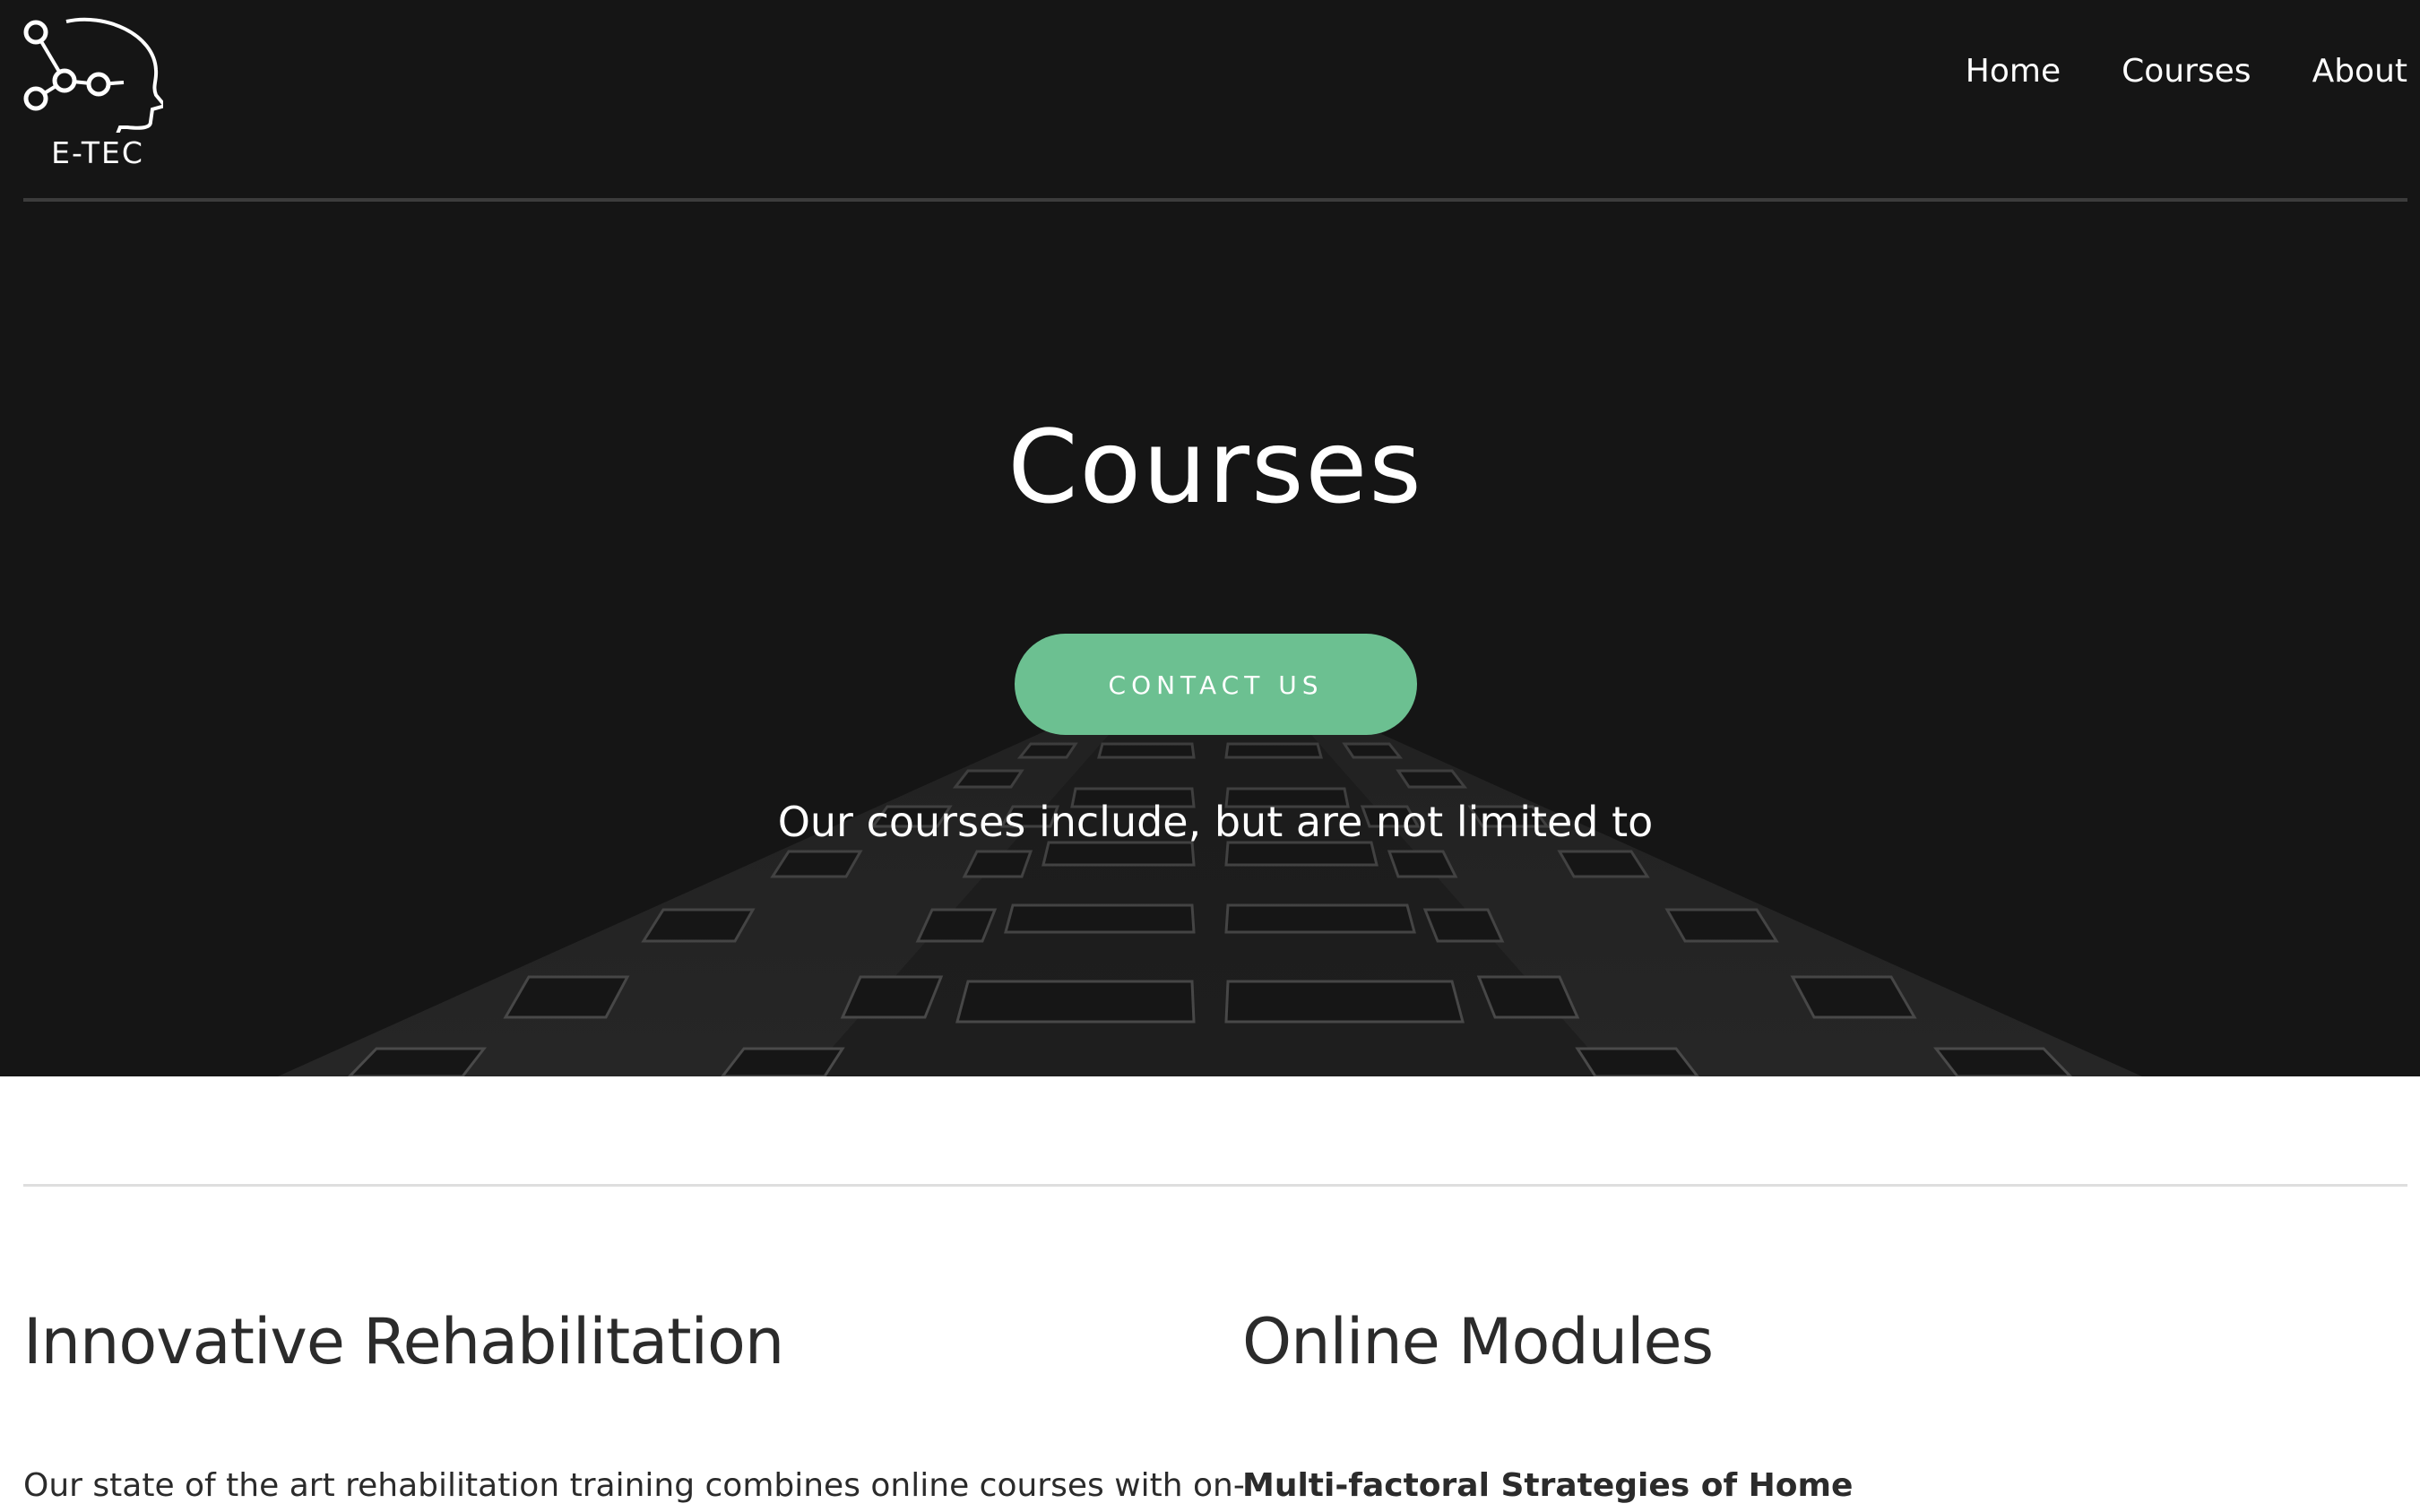 This screenshot has width=2420, height=1512. I want to click on nav-link-home: Home, so click(2014, 72).